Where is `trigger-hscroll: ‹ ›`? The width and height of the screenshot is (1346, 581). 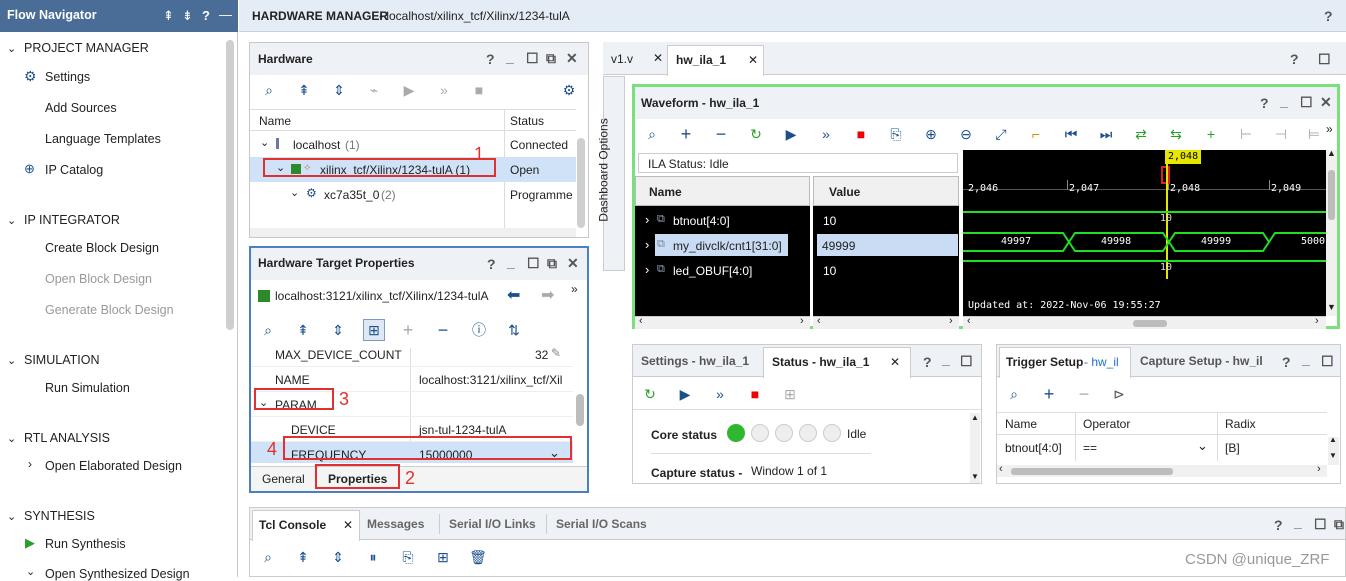 trigger-hscroll: ‹ › is located at coordinates (1162, 470).